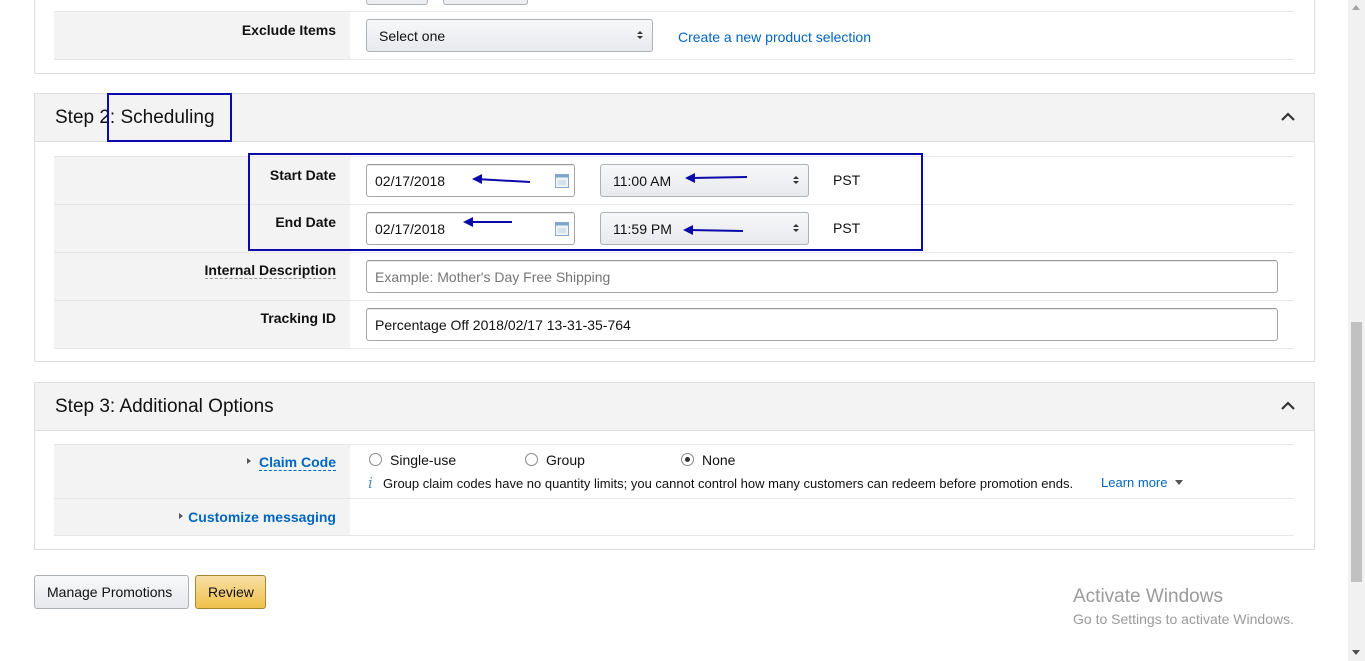 Image resolution: width=1365 pixels, height=661 pixels. What do you see at coordinates (297, 462) in the screenshot?
I see `claim-code-label: Claim Code` at bounding box center [297, 462].